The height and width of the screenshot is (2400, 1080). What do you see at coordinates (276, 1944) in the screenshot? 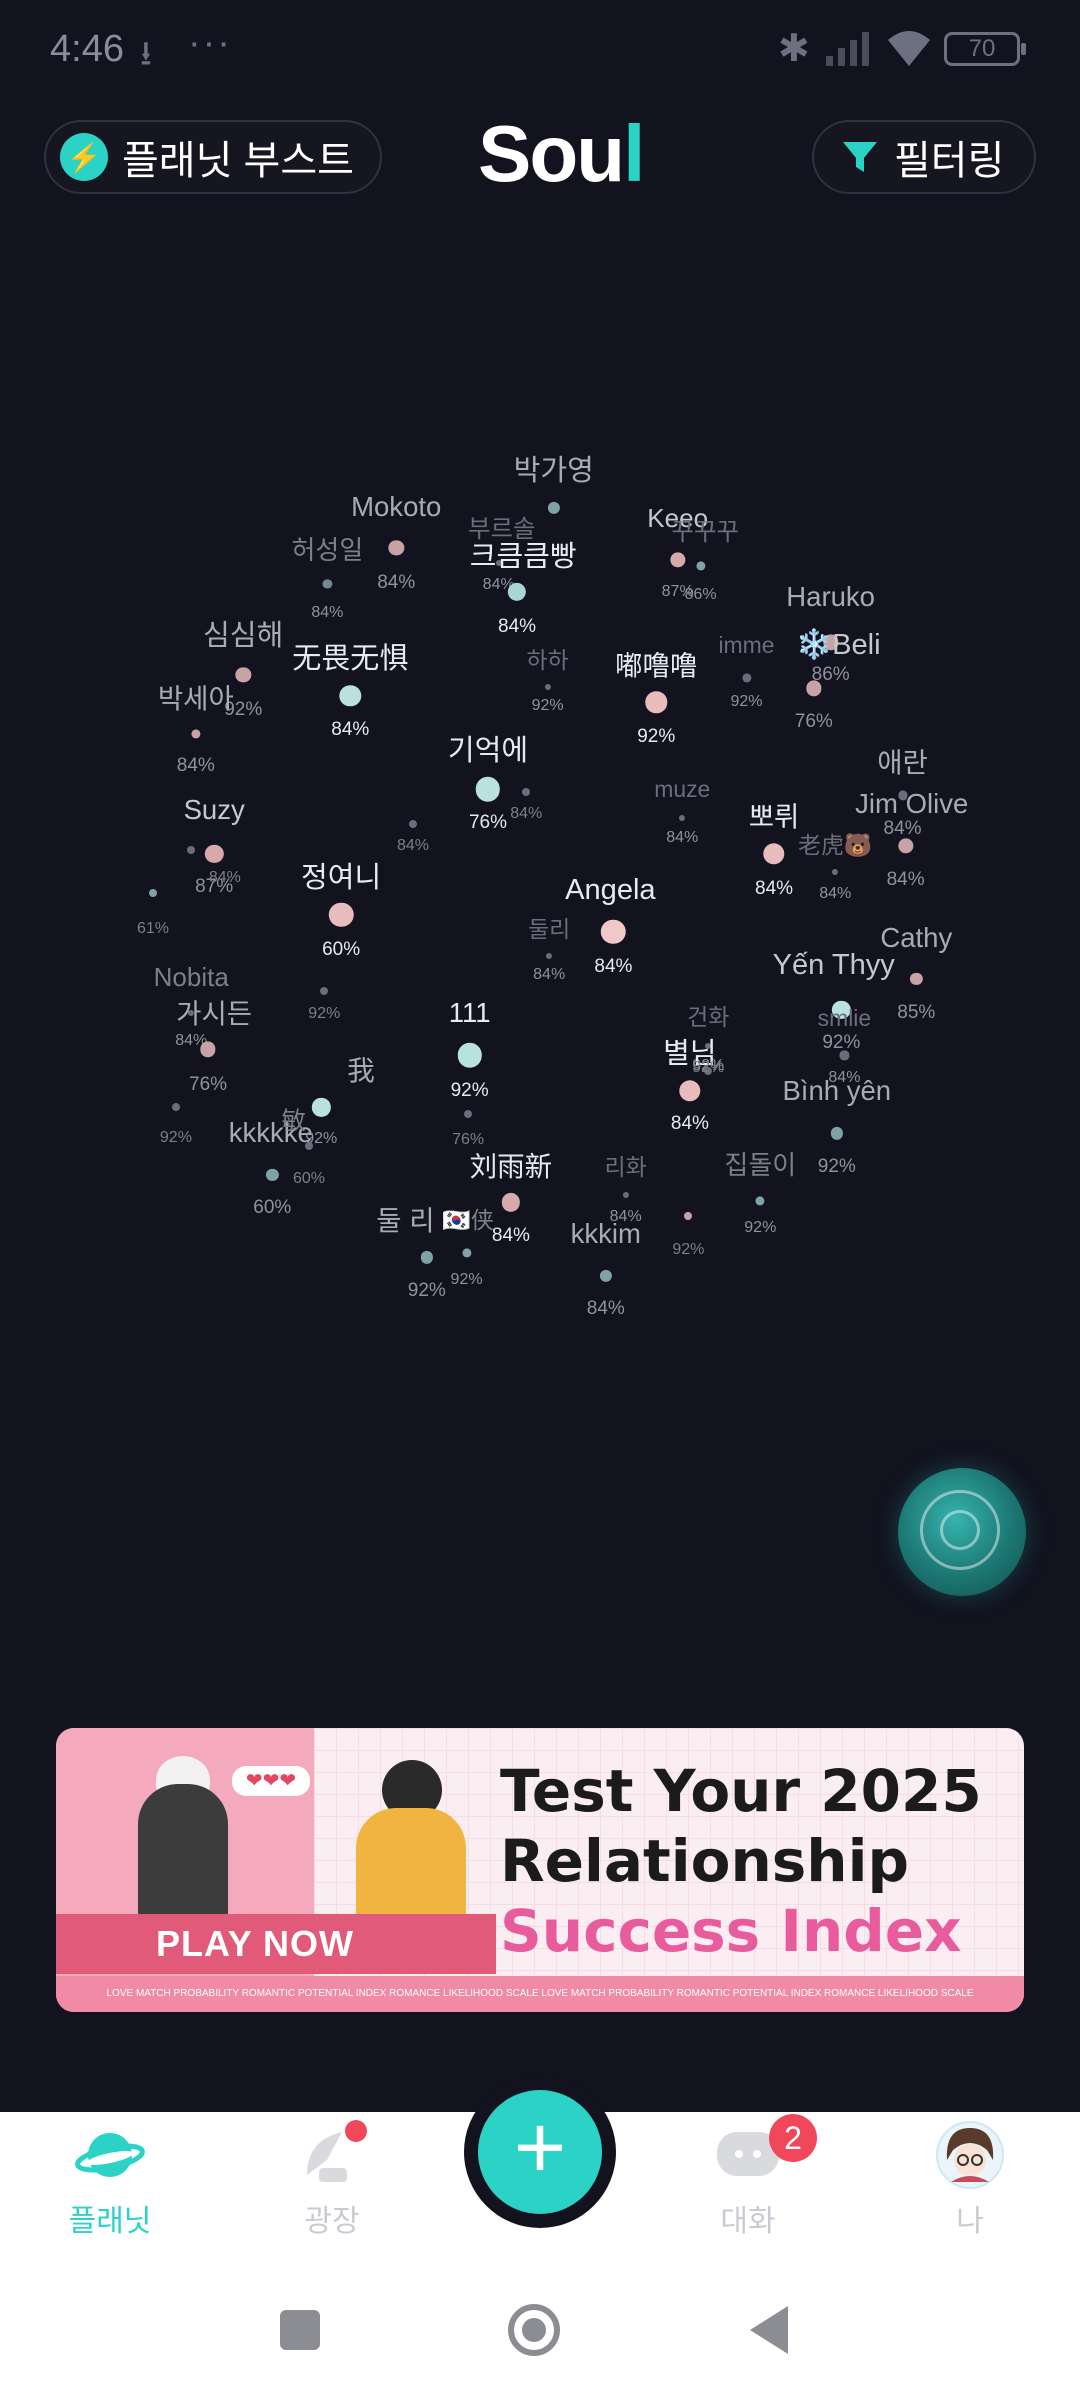
I see `play-now-button: PLAY NOW` at bounding box center [276, 1944].